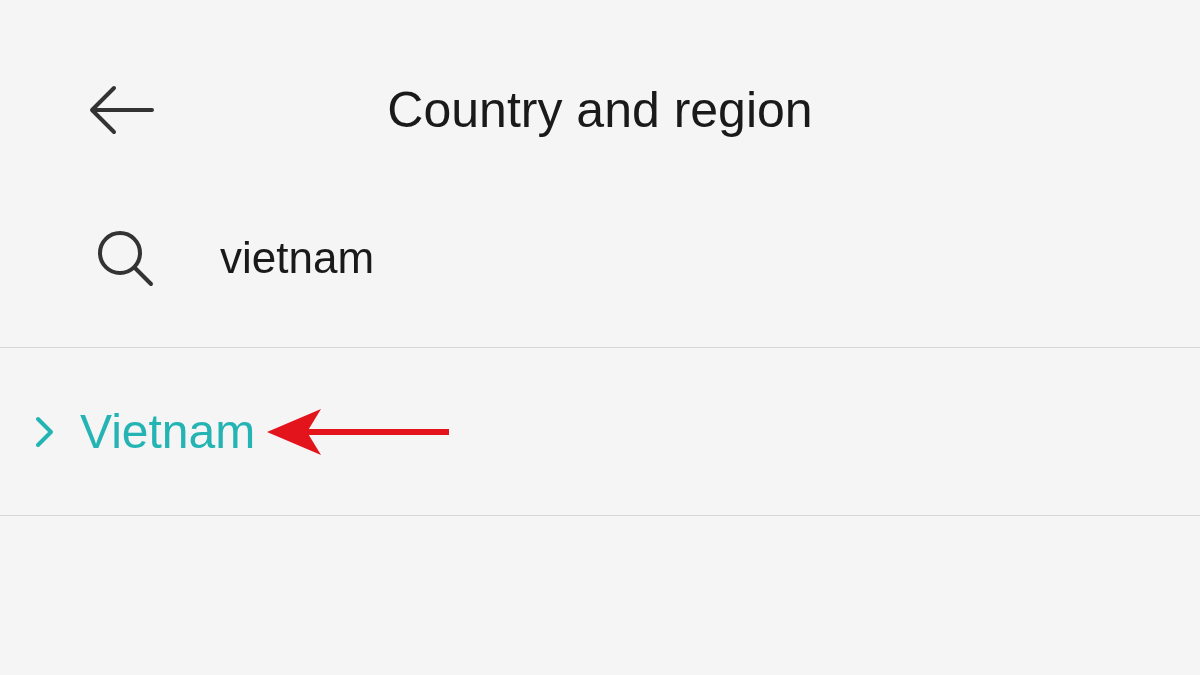  Describe the element at coordinates (121, 110) in the screenshot. I see `back-icon` at that location.